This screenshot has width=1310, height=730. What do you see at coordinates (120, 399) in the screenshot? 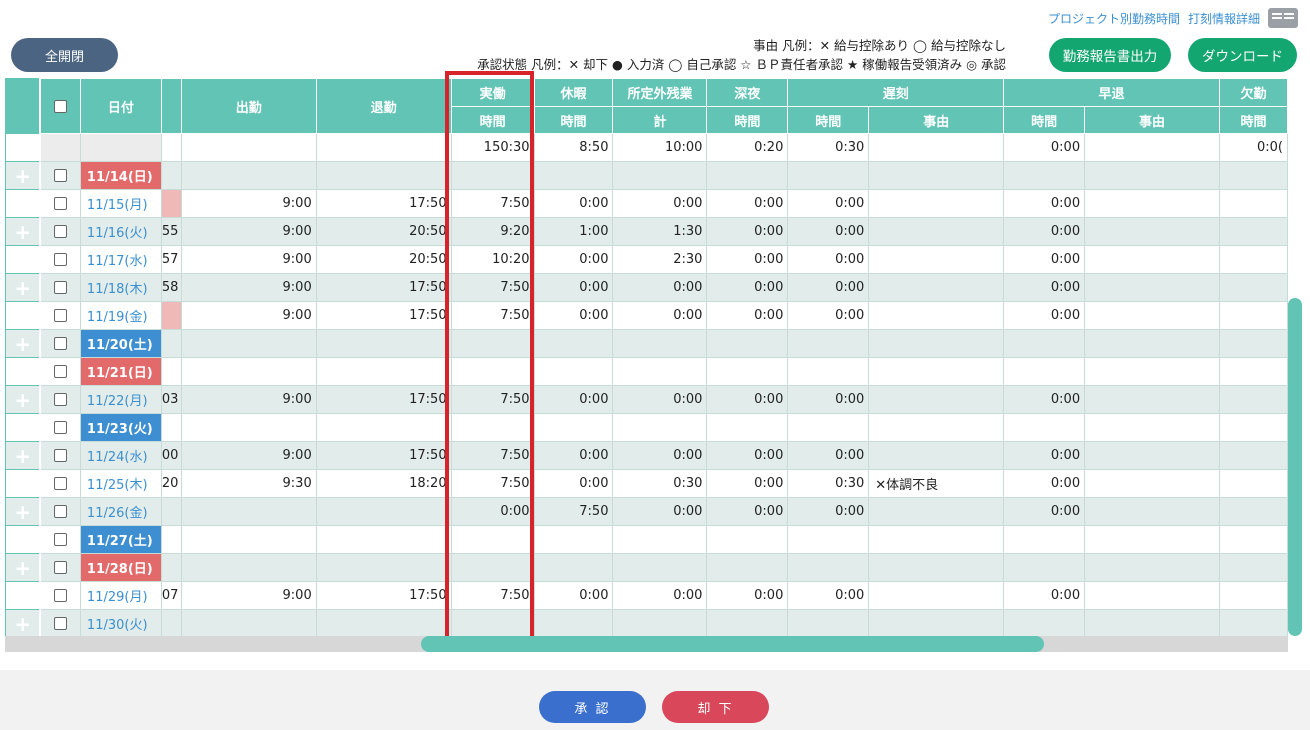
I see `row-date: 11/22(月)` at bounding box center [120, 399].